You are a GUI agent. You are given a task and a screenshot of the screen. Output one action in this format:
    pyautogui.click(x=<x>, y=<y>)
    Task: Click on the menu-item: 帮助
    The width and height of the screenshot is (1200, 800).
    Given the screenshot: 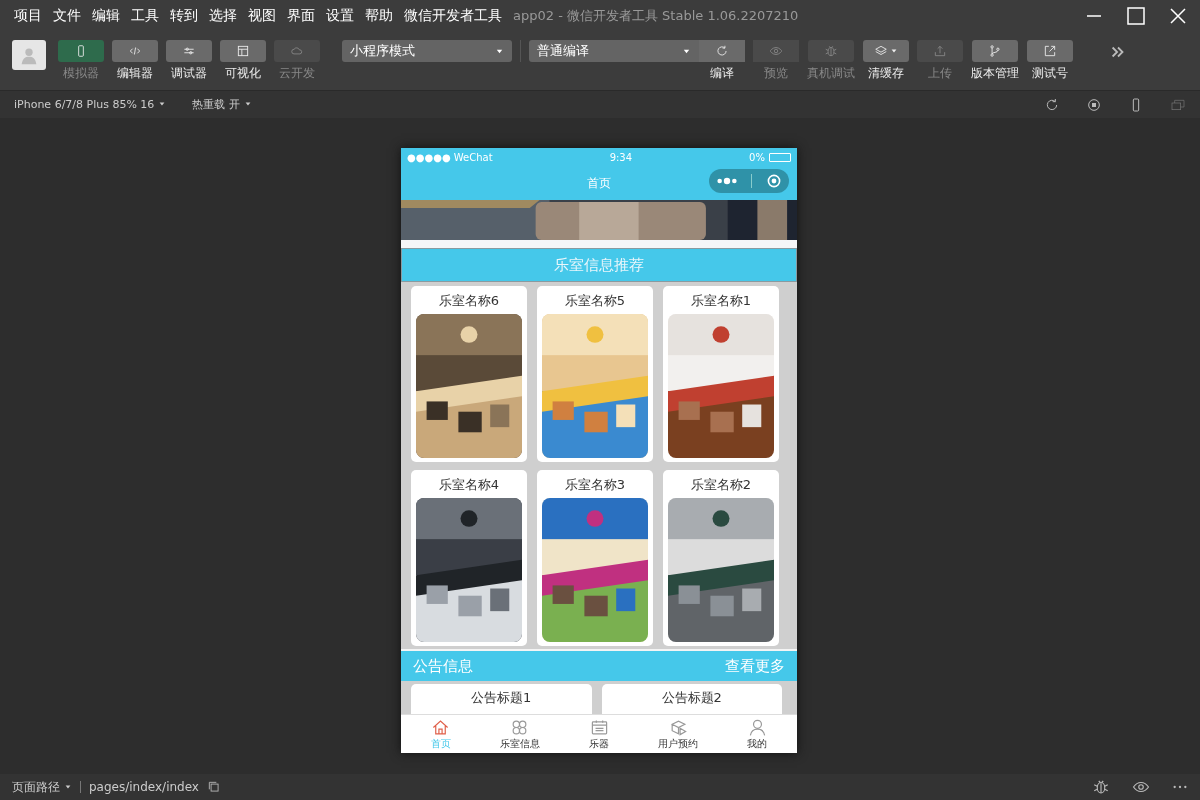 What is the action you would take?
    pyautogui.click(x=379, y=16)
    